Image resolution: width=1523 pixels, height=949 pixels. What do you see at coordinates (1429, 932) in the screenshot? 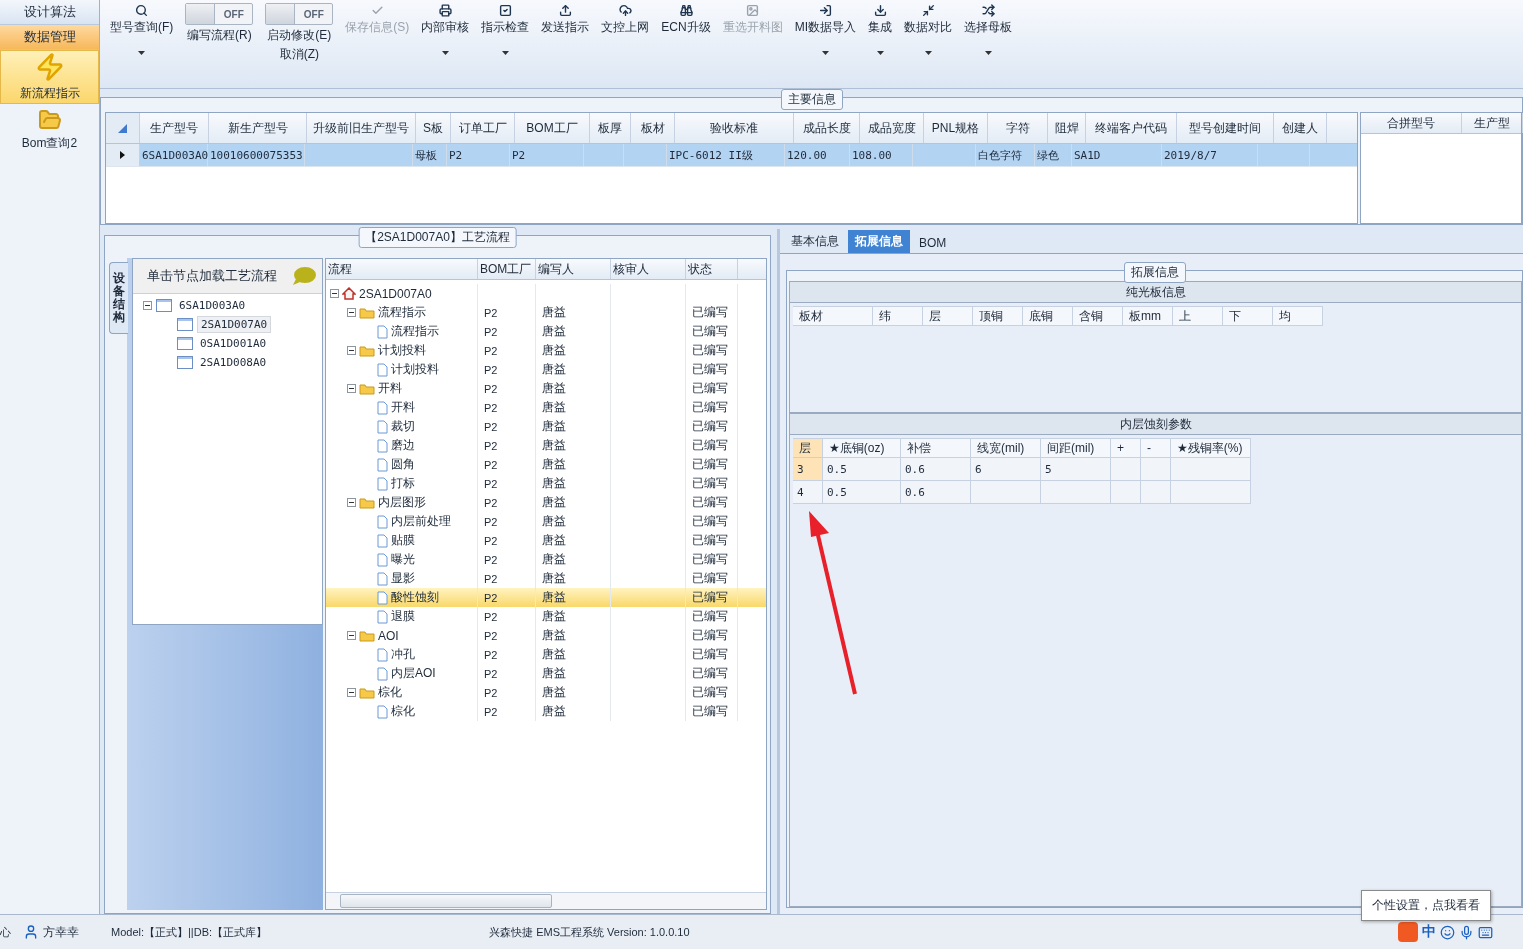
I see `ime-mode: 中` at bounding box center [1429, 932].